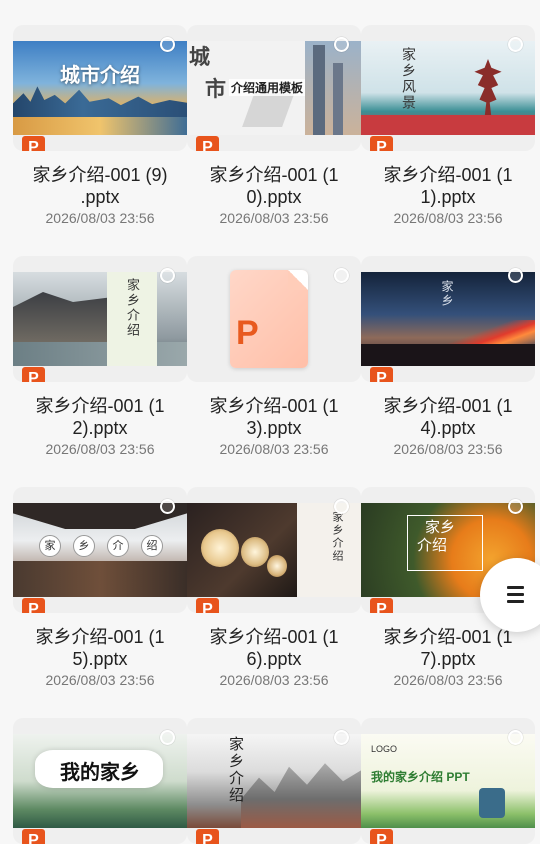  Describe the element at coordinates (420, 777) in the screenshot. I see `thumbnail-title: 我的家乡介绍 PPT` at that location.